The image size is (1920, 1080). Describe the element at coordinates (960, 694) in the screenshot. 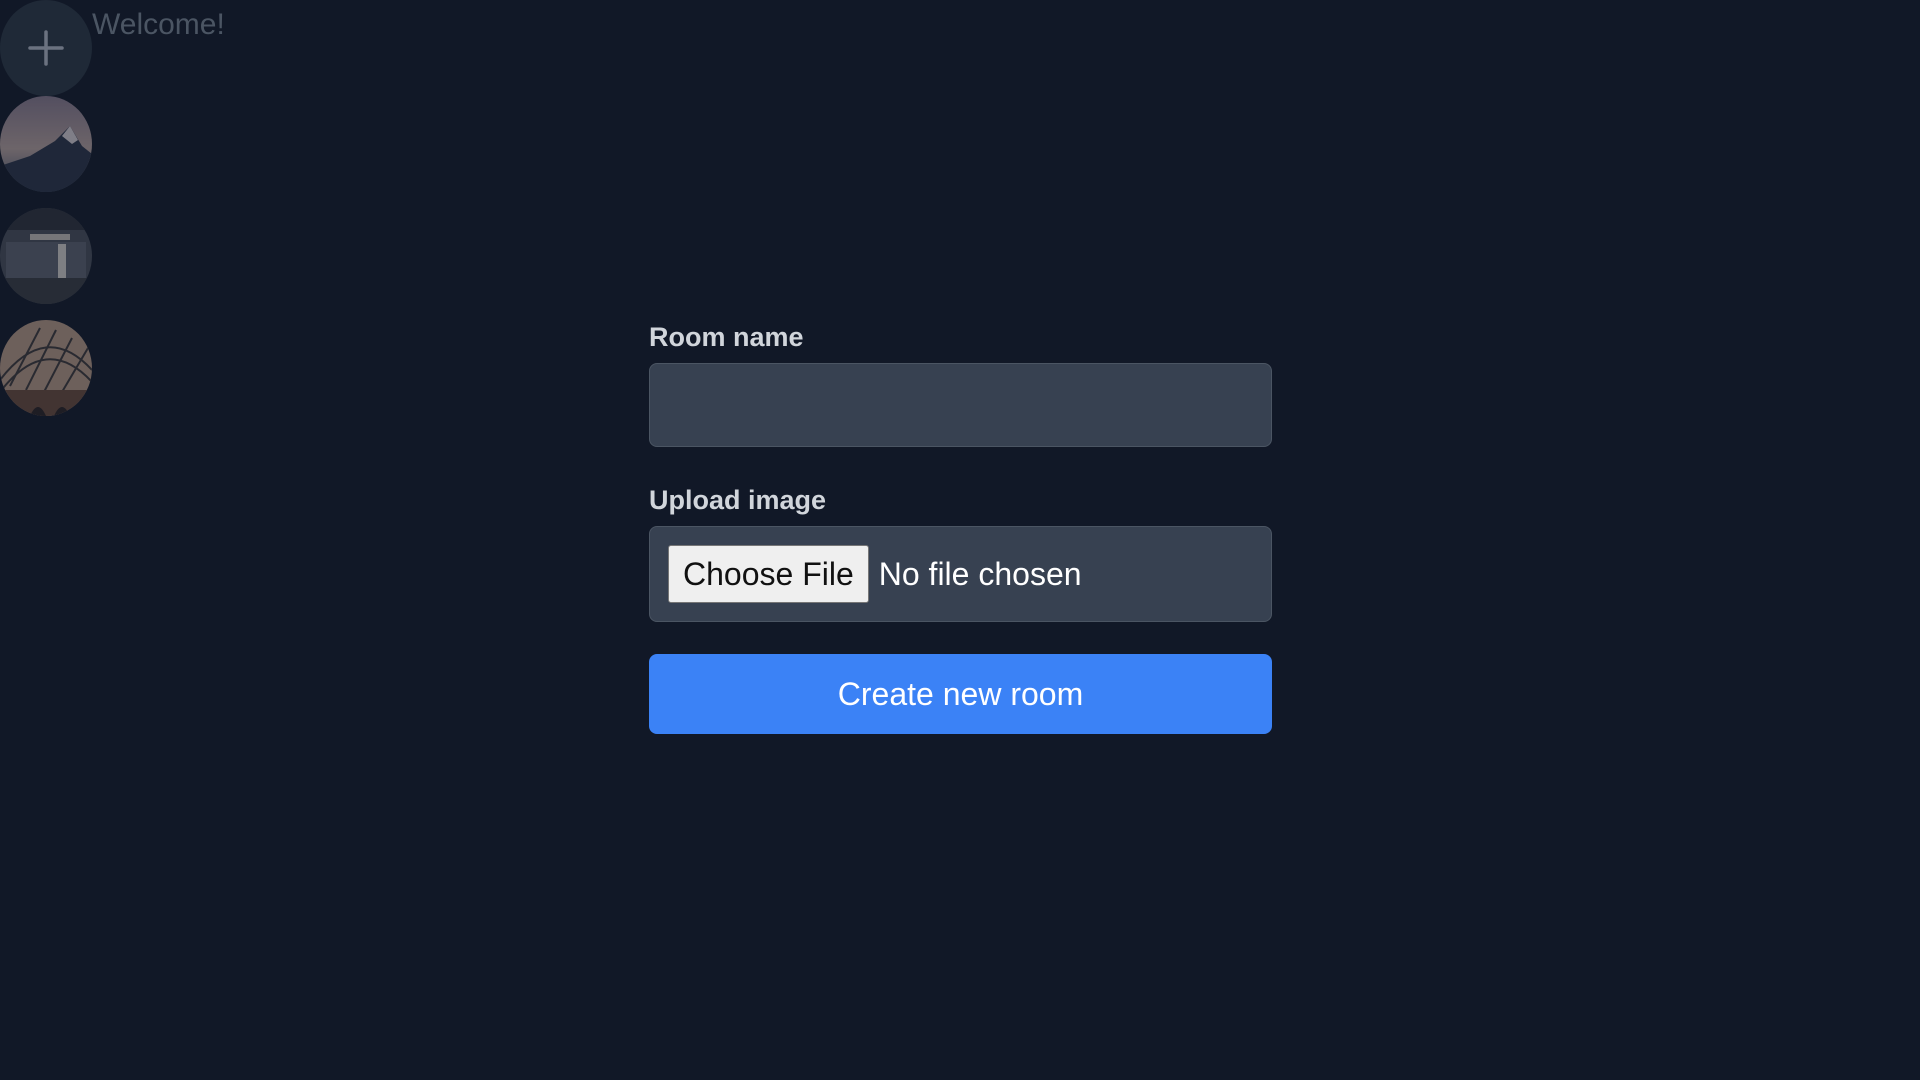

I see `create-room-button: Create new room` at that location.